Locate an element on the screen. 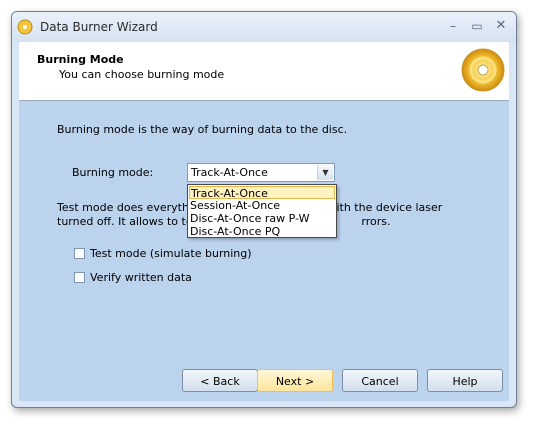 This screenshot has height=425, width=535. verify-label: Verify written data is located at coordinates (141, 277).